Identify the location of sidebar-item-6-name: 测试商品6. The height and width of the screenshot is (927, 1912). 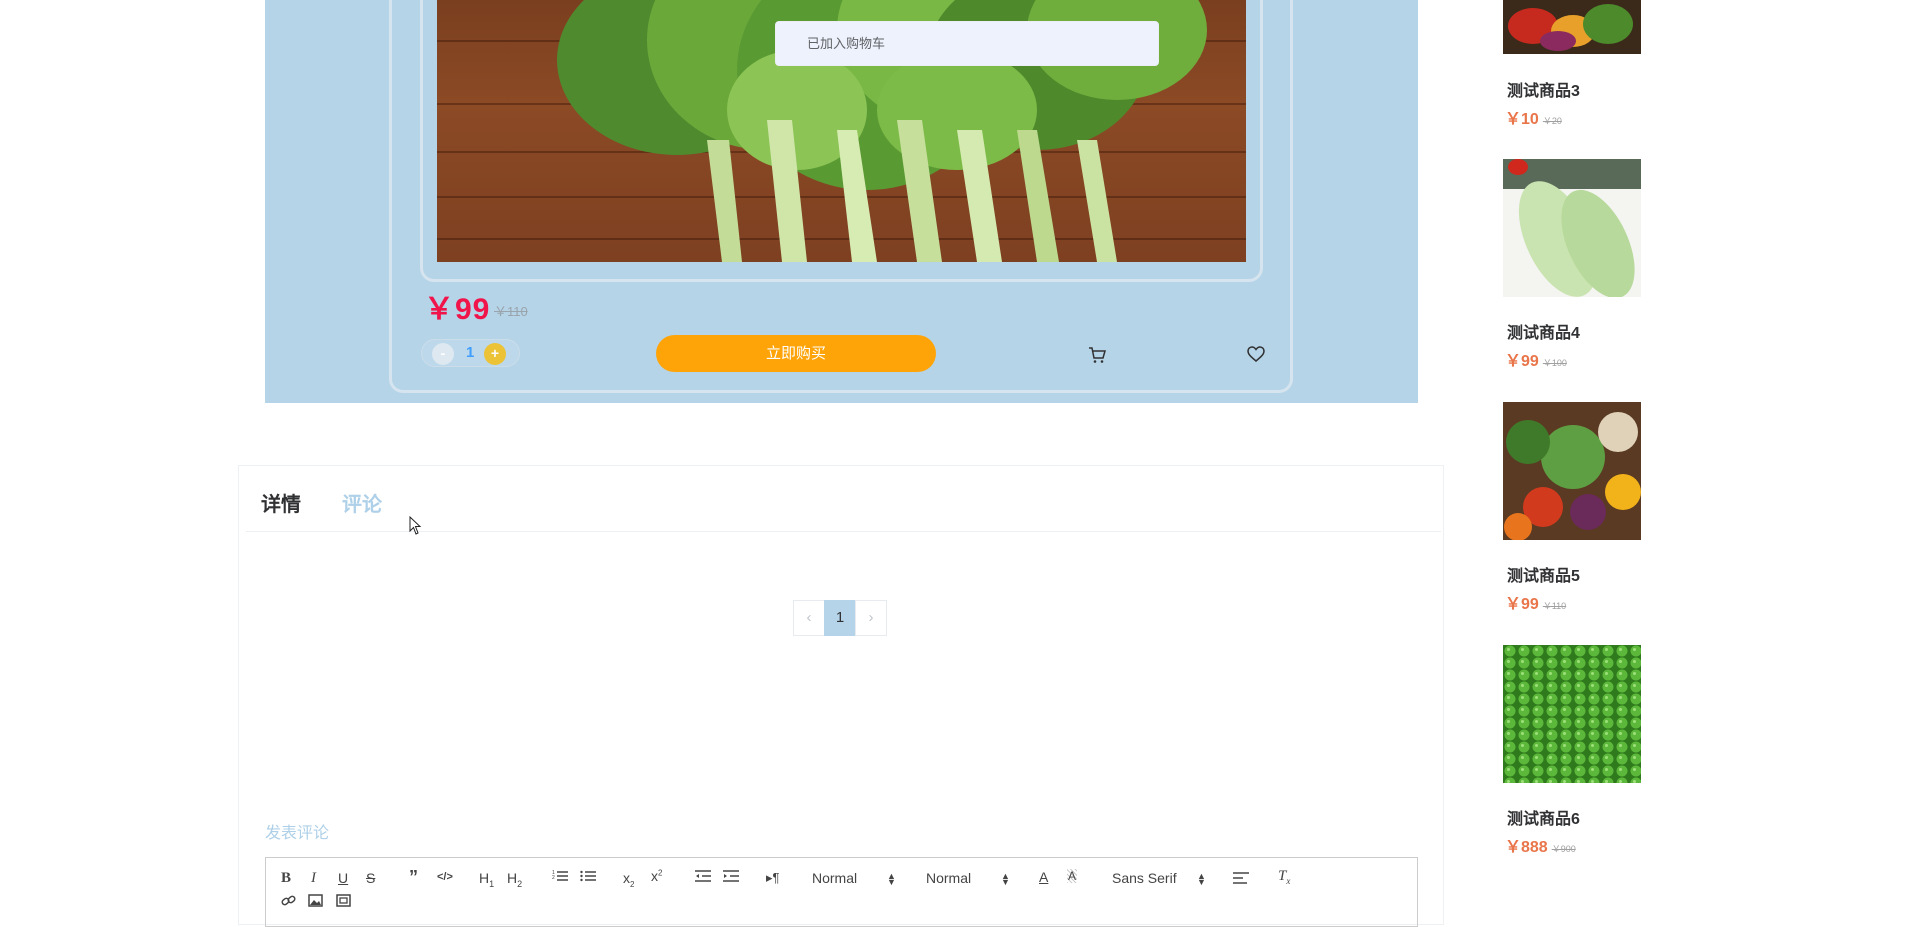
(1543, 817).